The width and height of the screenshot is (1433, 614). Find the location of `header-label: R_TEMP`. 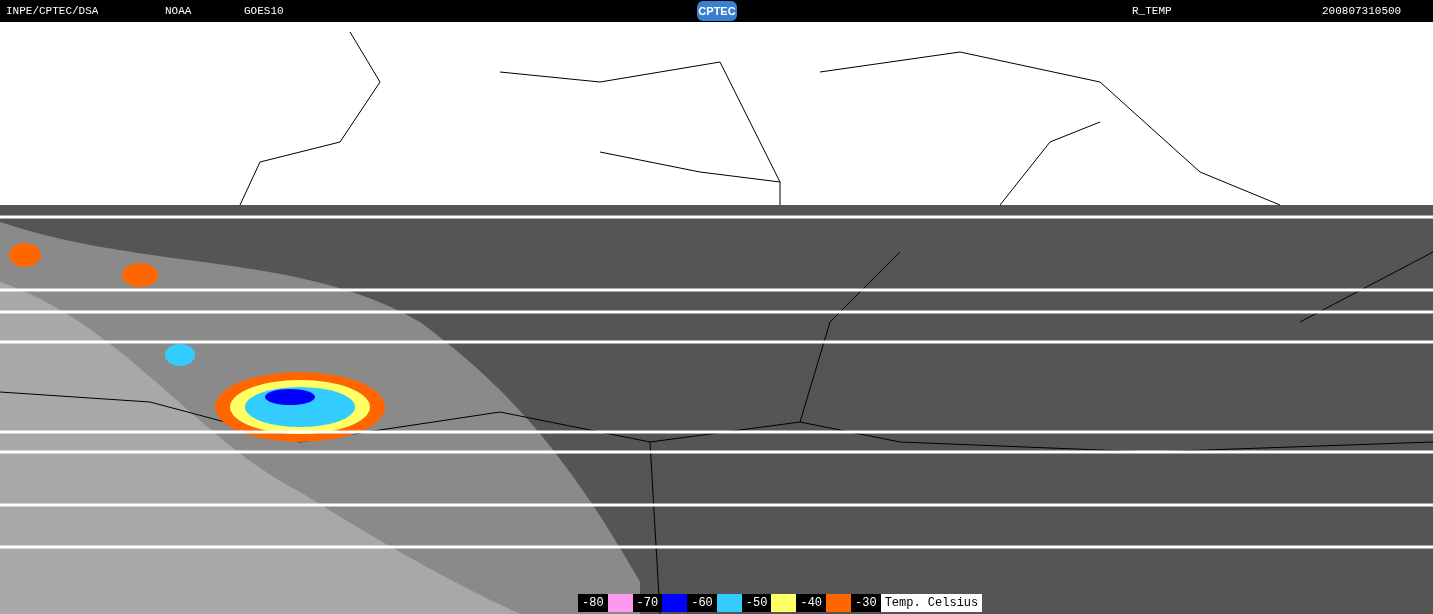

header-label: R_TEMP is located at coordinates (1152, 11).